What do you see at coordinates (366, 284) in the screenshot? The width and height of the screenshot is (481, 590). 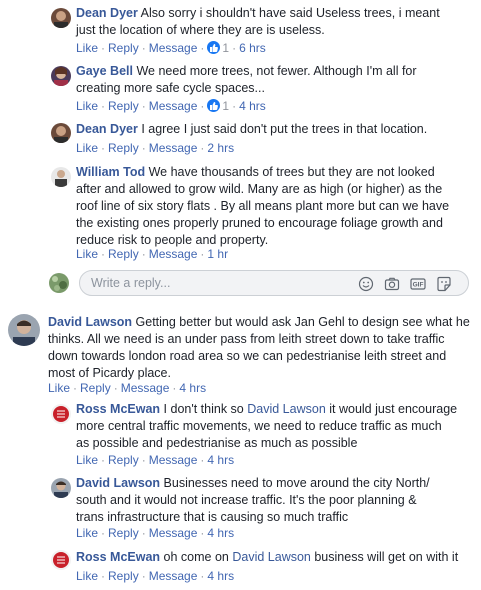 I see `emoji-icon` at bounding box center [366, 284].